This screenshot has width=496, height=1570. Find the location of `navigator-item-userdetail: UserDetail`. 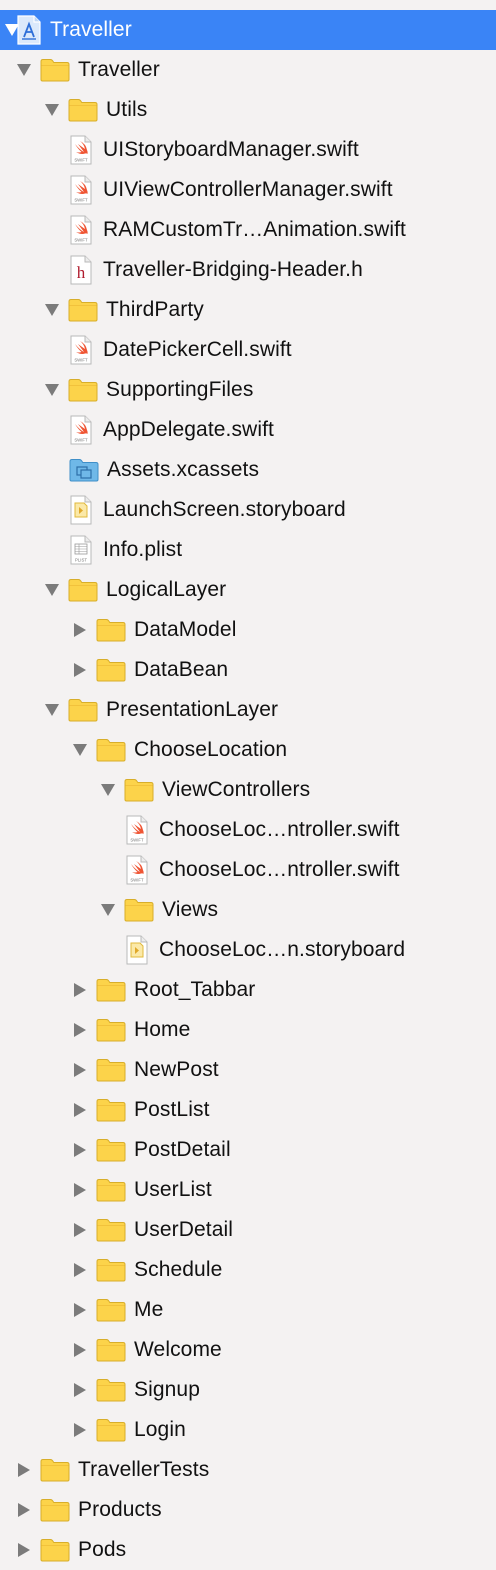

navigator-item-userdetail: UserDetail is located at coordinates (248, 1230).